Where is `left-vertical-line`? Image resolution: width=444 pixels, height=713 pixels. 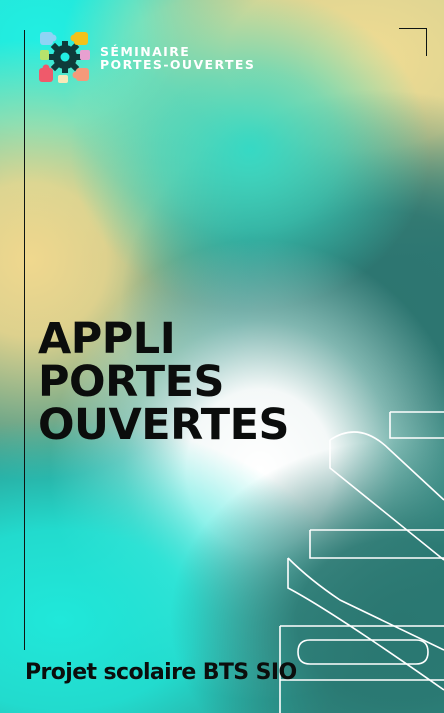
left-vertical-line is located at coordinates (24, 340).